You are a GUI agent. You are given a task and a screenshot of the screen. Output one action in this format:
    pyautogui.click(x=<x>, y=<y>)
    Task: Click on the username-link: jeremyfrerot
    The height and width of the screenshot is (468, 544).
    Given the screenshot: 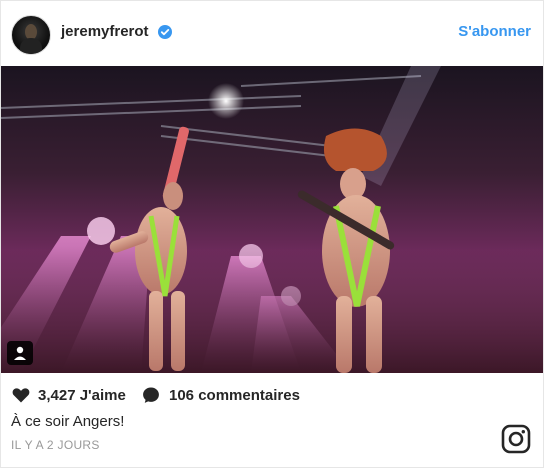 What is the action you would take?
    pyautogui.click(x=105, y=31)
    